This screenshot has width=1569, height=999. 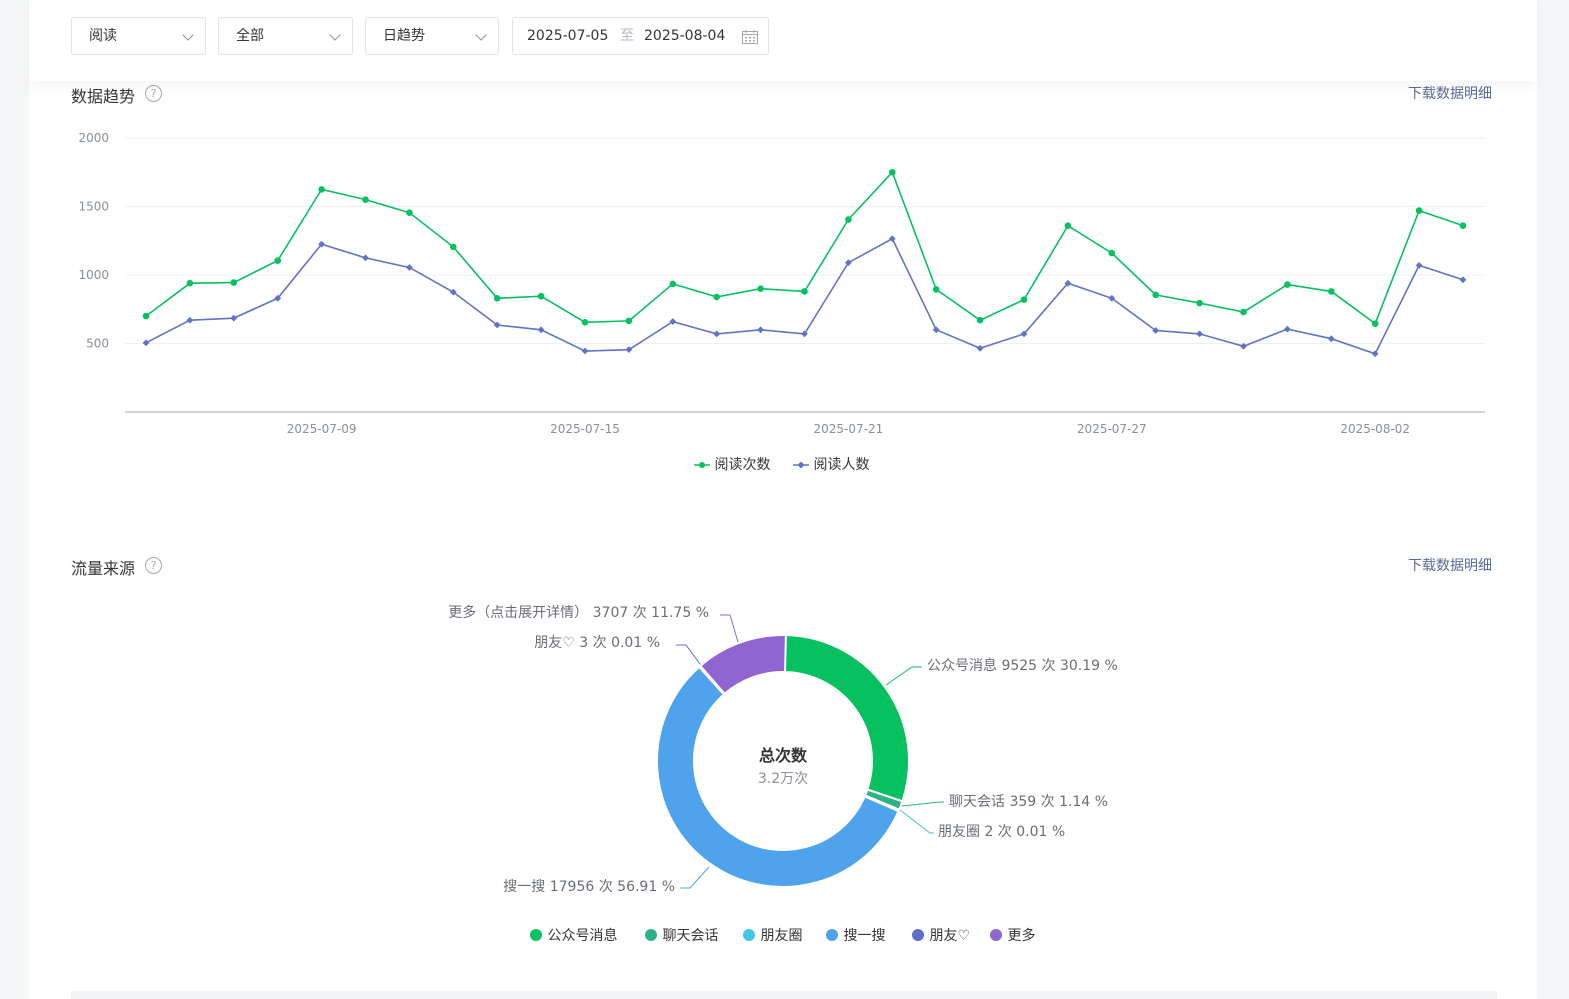 I want to click on pie-legend-item-moments: 朋友圈, so click(x=772, y=935).